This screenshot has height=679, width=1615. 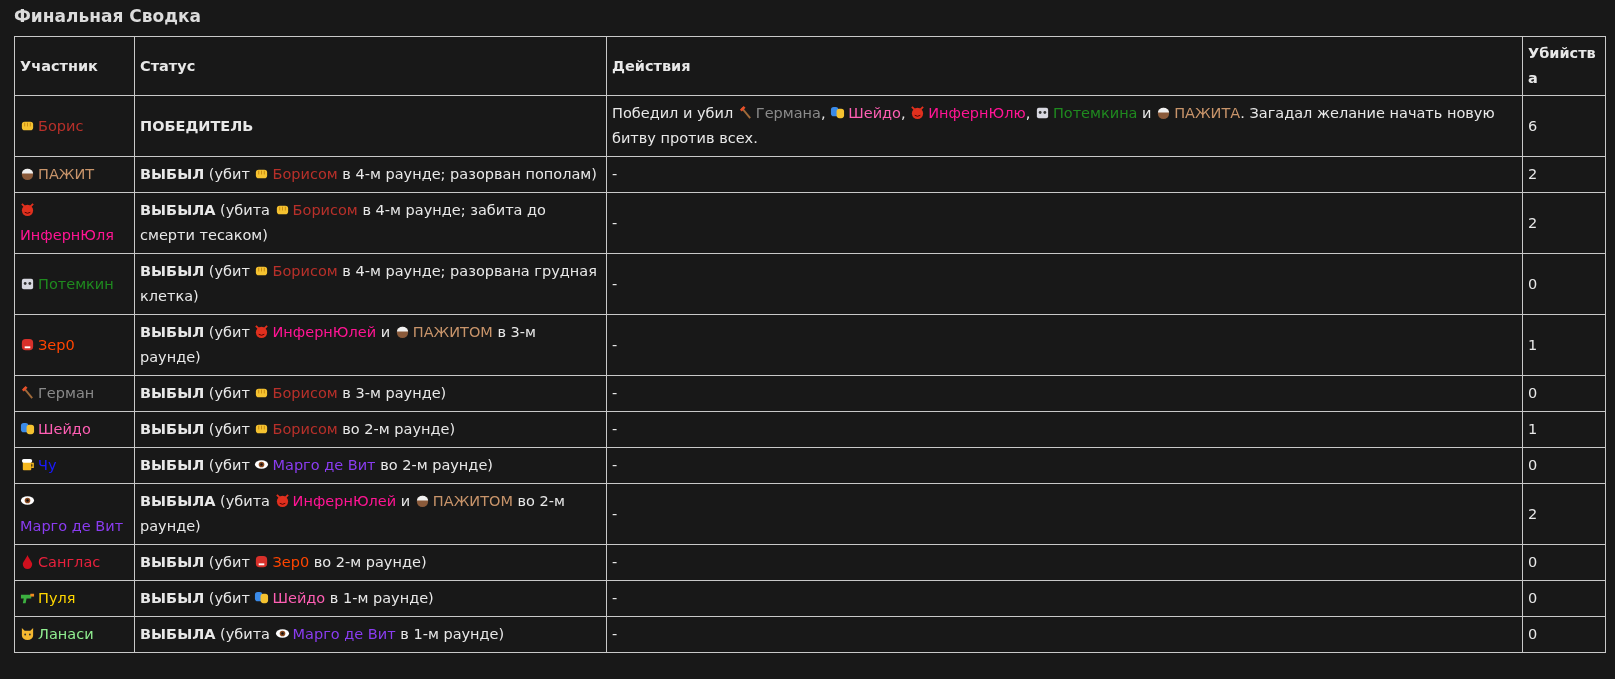 I want to click on status-text: ВЫБЫЛА (убита Борисом в 4-м раунде; забита до смерти тесаком), so click(x=343, y=222).